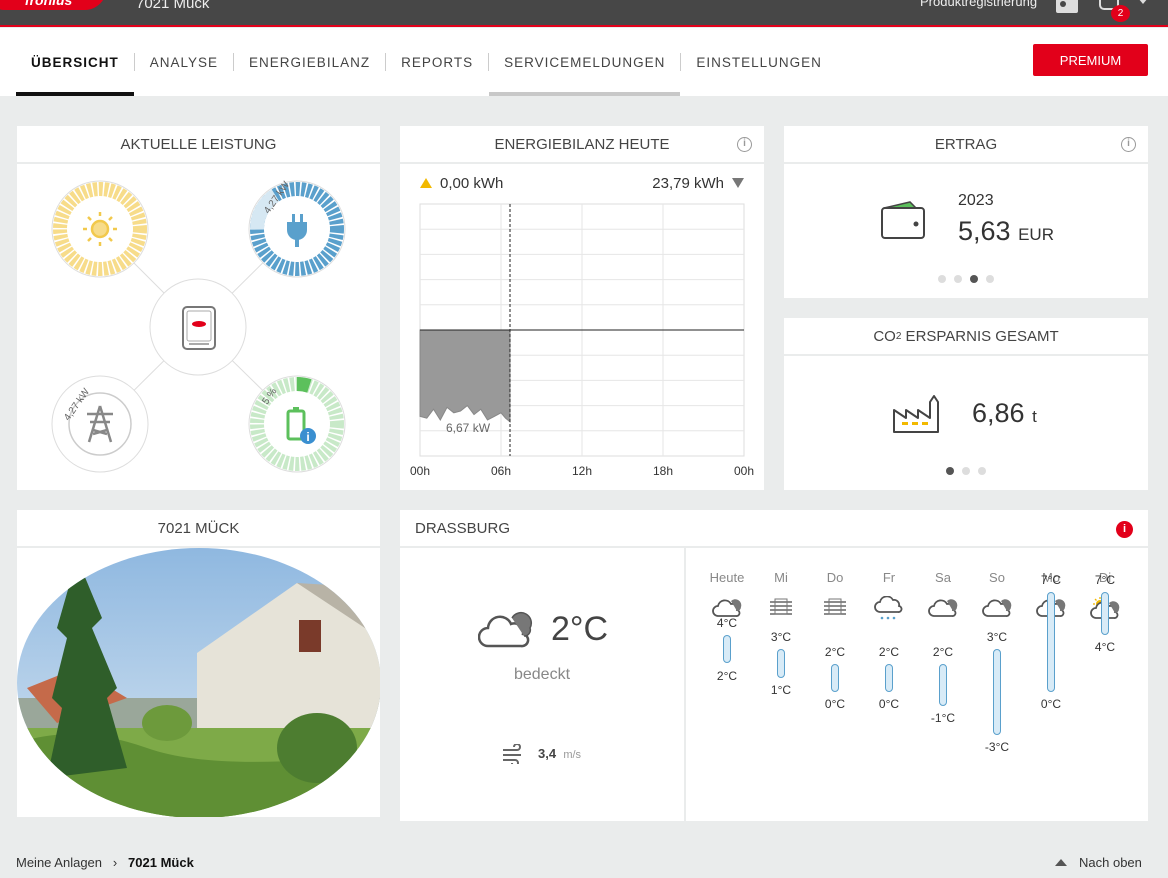  I want to click on yield-amount: 5,63 EUR, so click(1006, 231).